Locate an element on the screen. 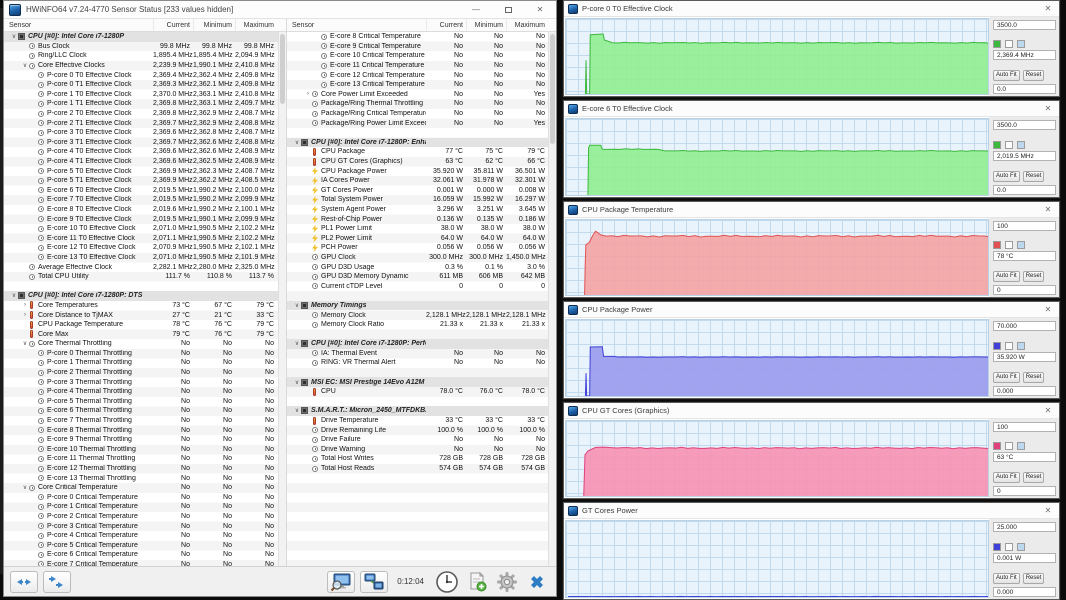 The height and width of the screenshot is (600, 1066). scale-min-field: 0.0 is located at coordinates (1024, 190).